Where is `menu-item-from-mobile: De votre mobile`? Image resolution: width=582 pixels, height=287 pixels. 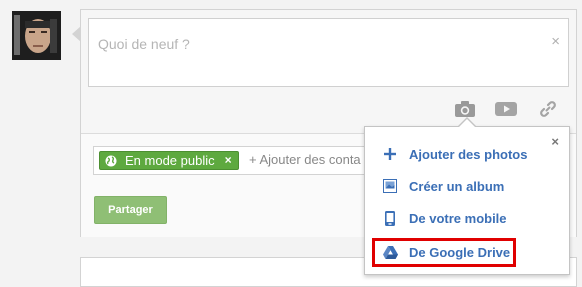
menu-item-from-mobile: De votre mobile is located at coordinates (444, 218).